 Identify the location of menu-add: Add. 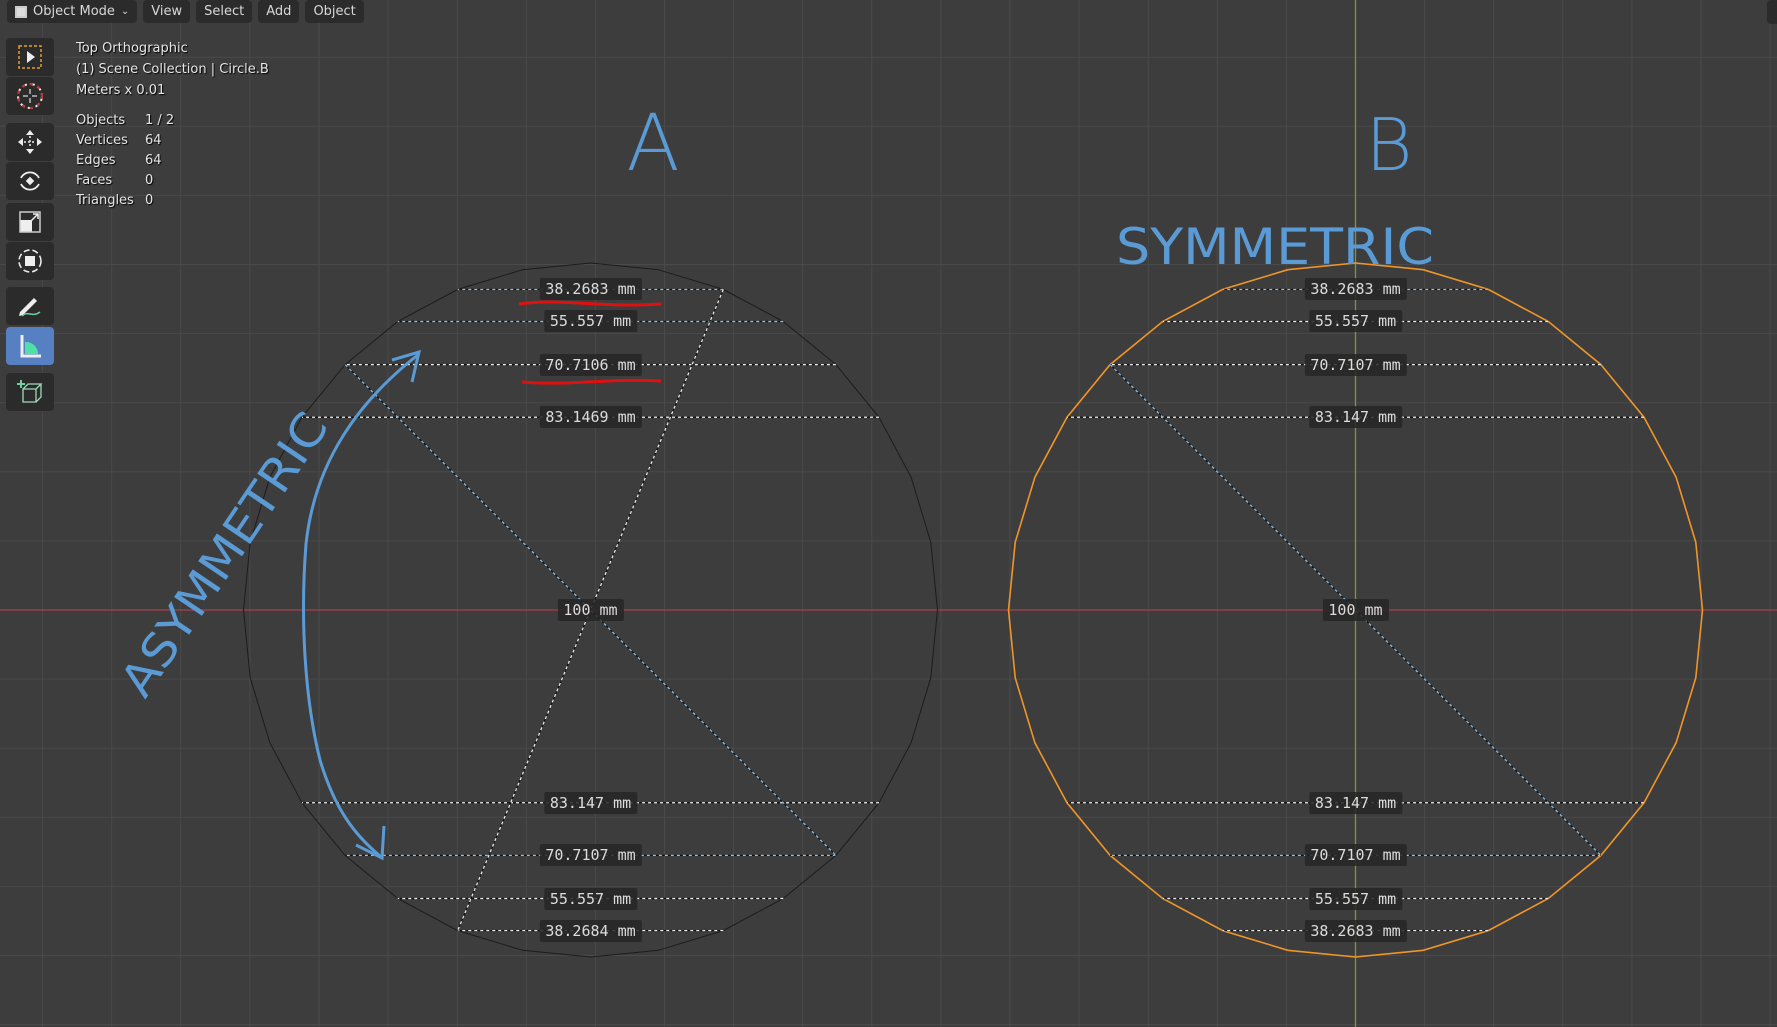
(279, 11).